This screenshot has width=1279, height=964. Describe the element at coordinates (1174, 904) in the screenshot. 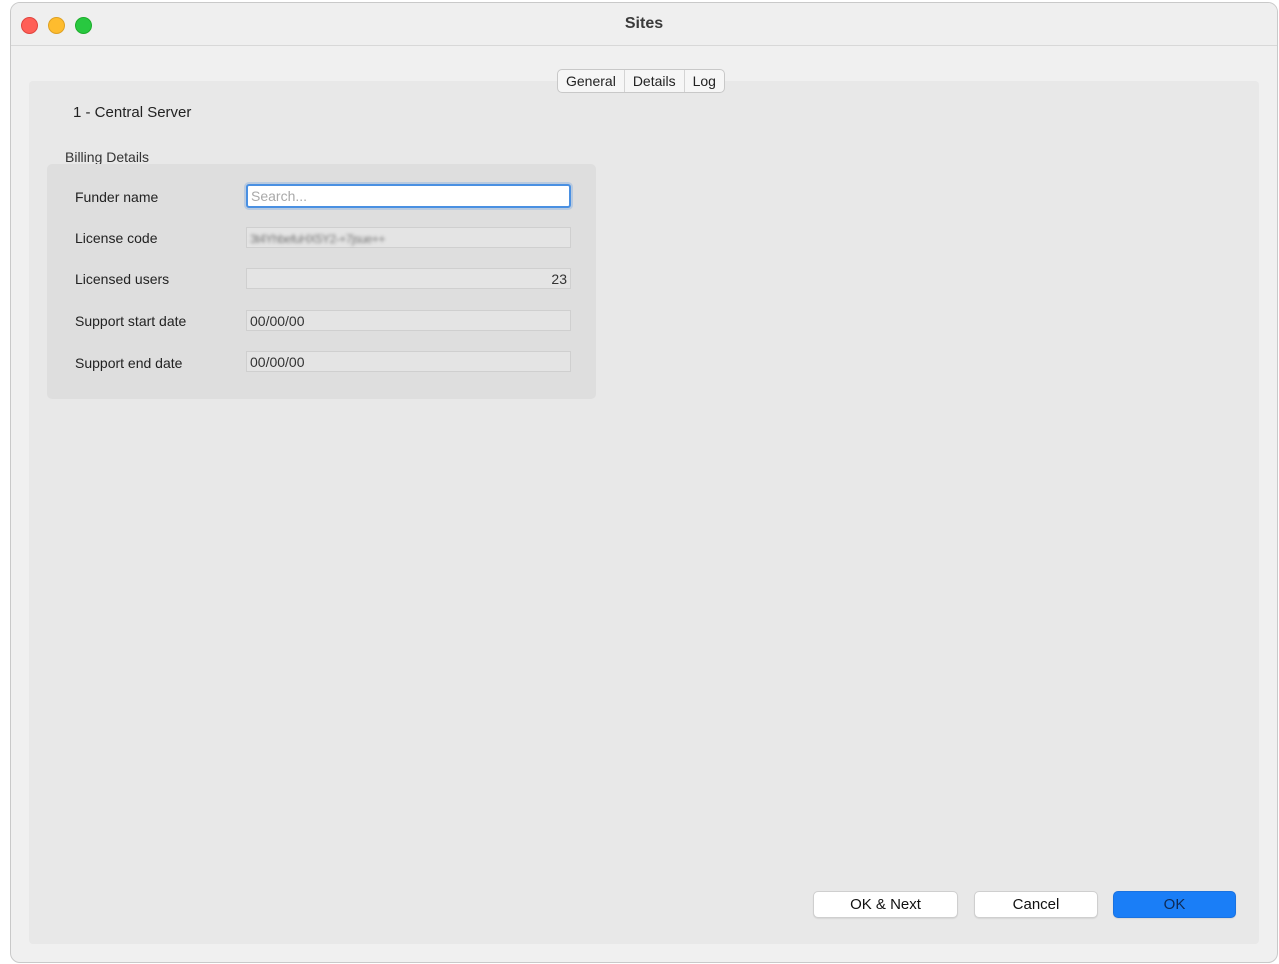

I see `ok-button: OK` at that location.